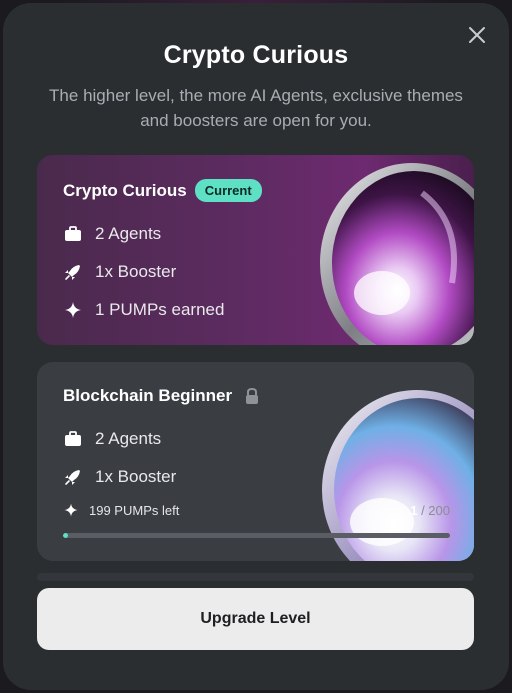 This screenshot has height=693, width=512. Describe the element at coordinates (256, 510) in the screenshot. I see `progress-info: 199 PUMPs left 1 / 200` at that location.